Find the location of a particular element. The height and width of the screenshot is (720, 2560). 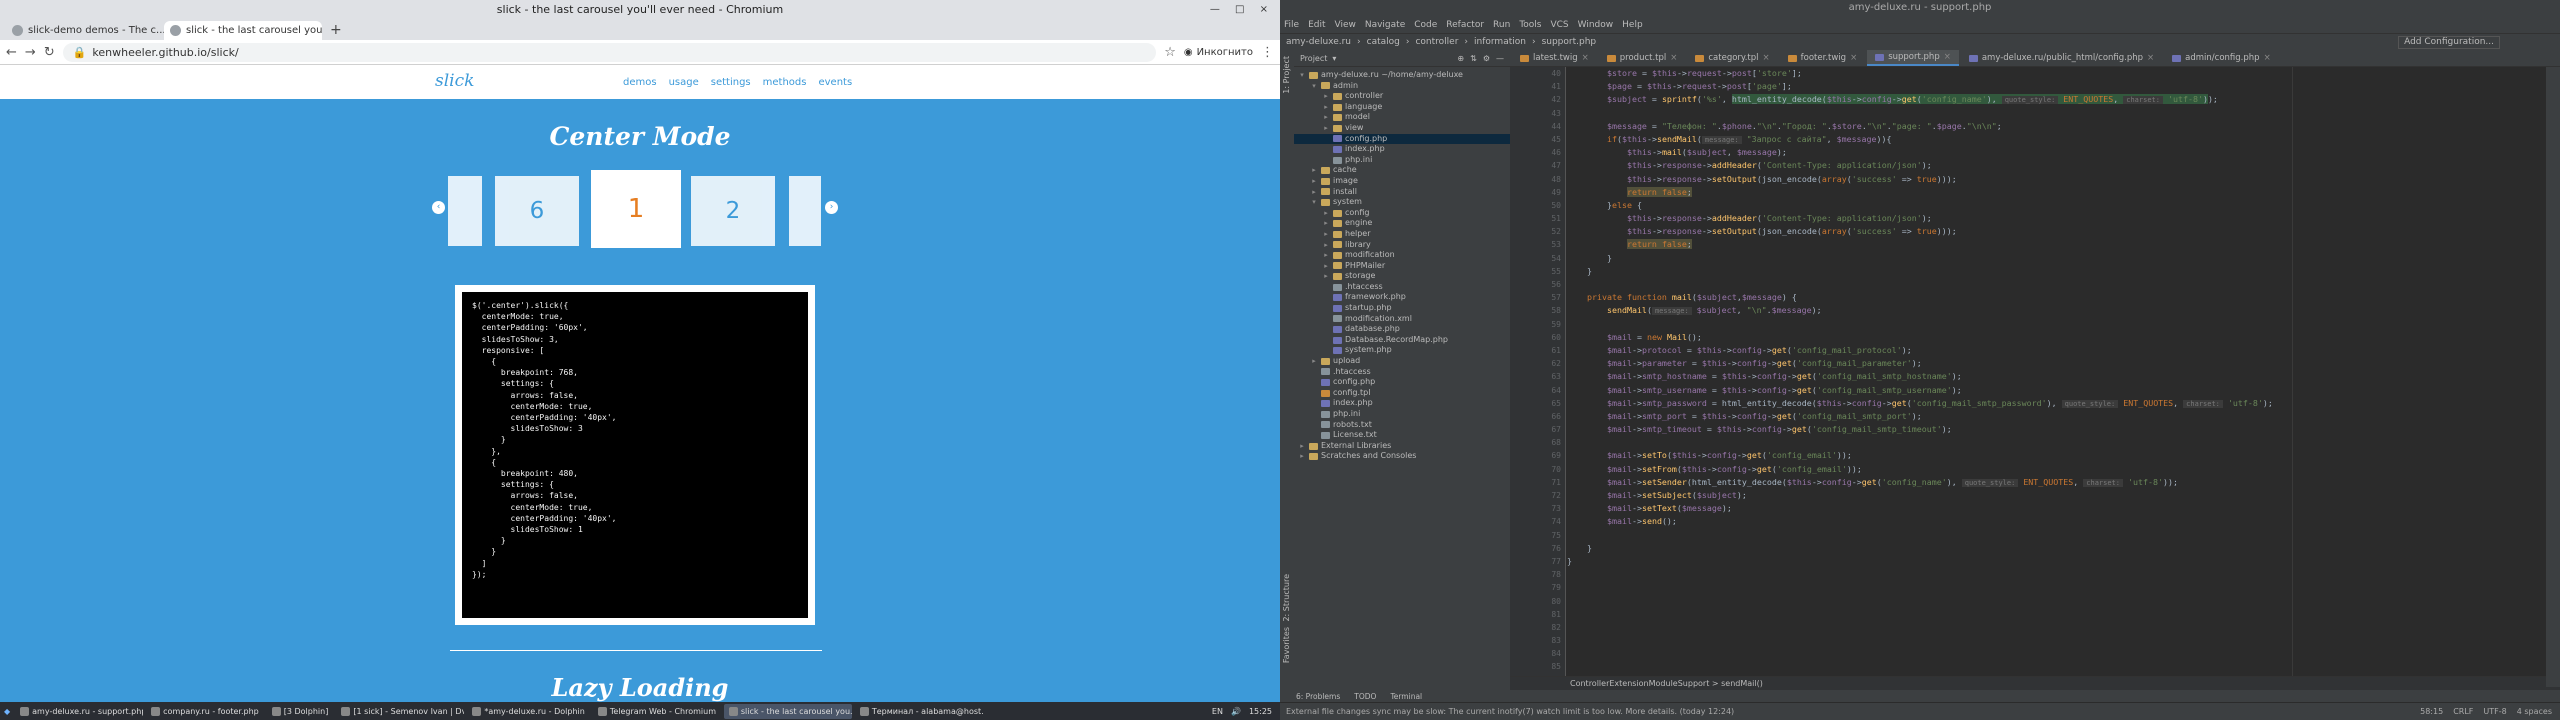

tree-item: ▸ External Libraries is located at coordinates (1402, 446).